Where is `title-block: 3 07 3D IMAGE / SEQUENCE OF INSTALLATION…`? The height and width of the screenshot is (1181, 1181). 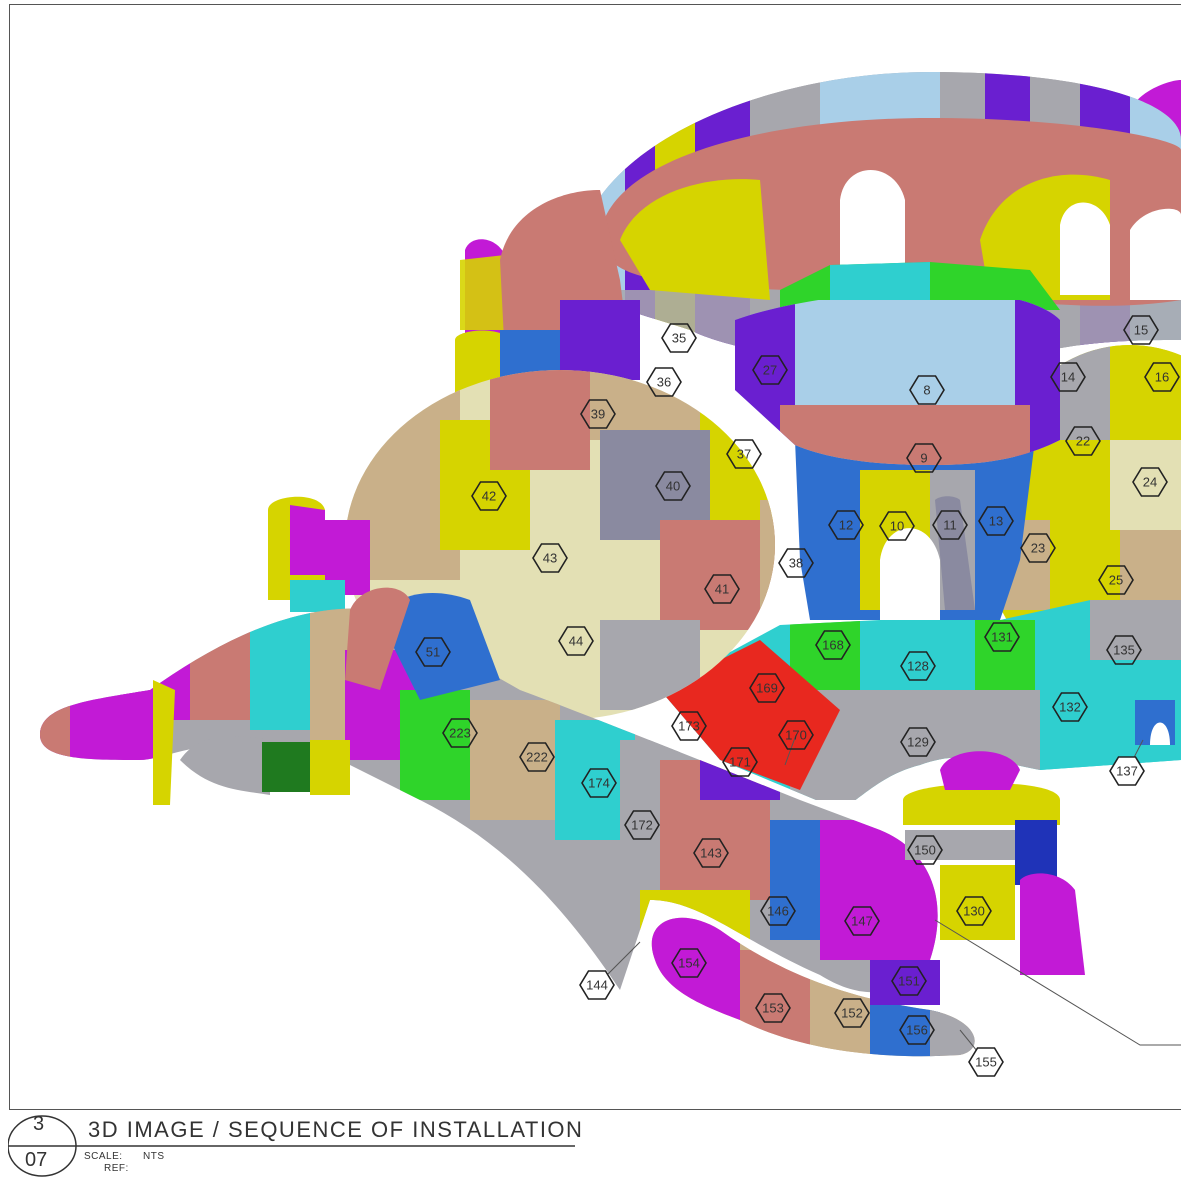
title-block: 3 07 3D IMAGE / SEQUENCE OF INSTALLATION… is located at coordinates (308, 1146).